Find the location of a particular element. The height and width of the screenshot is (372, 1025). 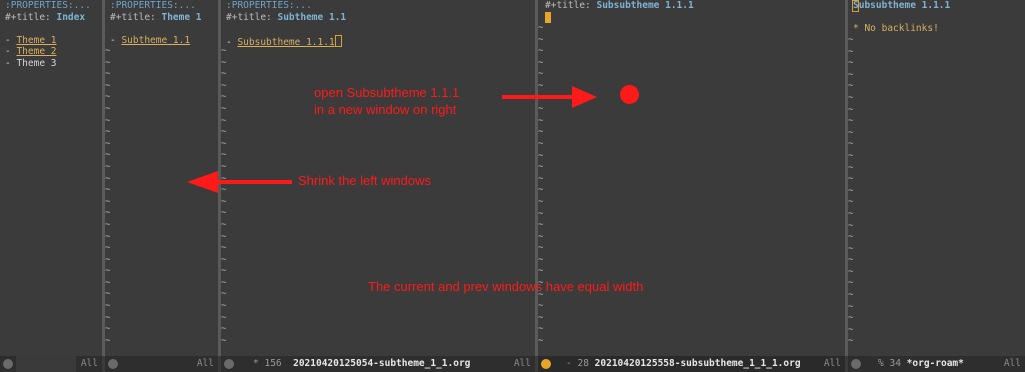

list-item: - Subtheme 1.1 is located at coordinates (163, 41).